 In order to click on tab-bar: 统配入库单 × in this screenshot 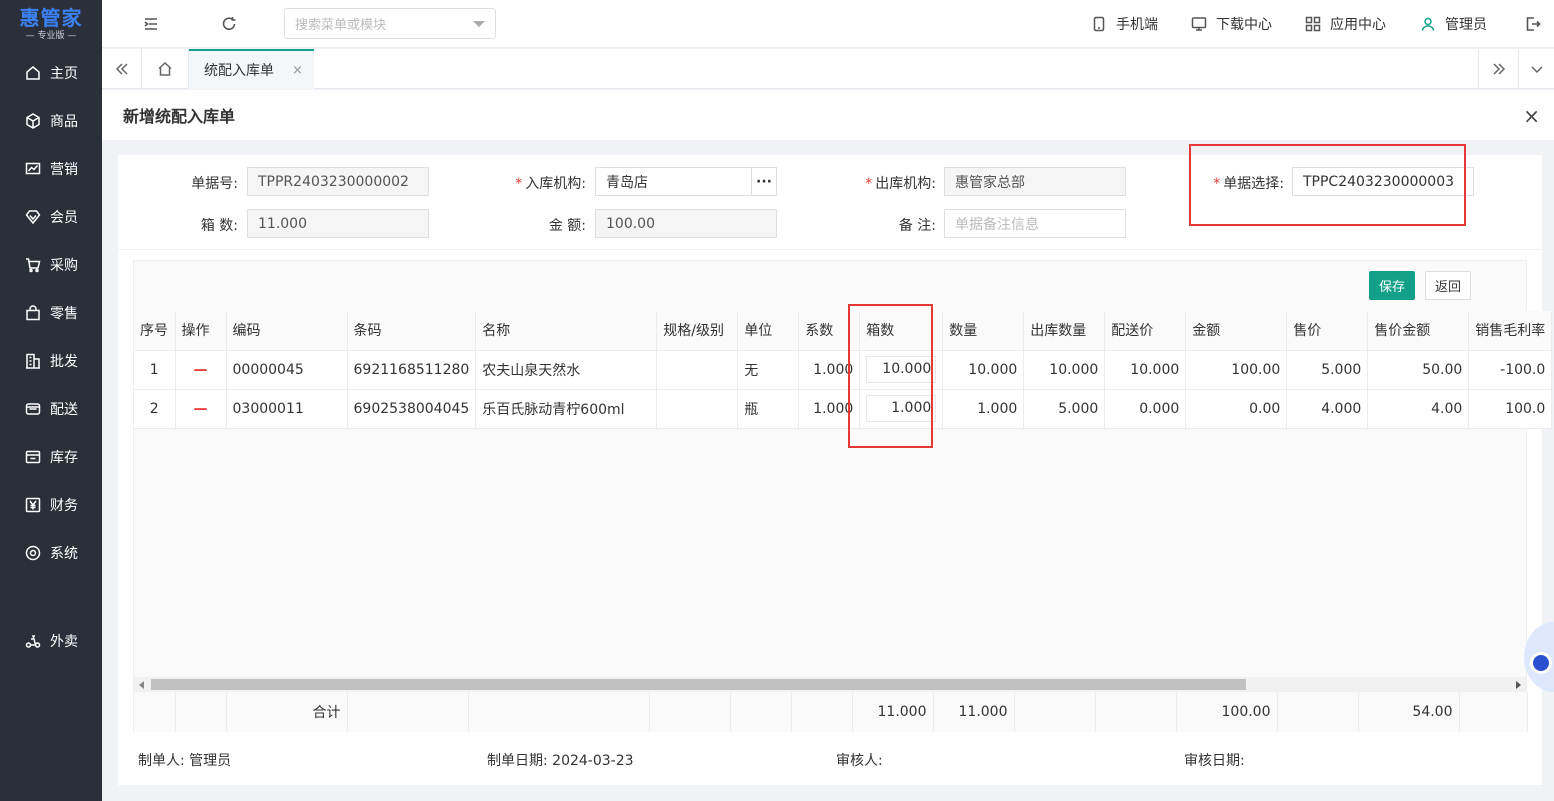, I will do `click(828, 69)`.